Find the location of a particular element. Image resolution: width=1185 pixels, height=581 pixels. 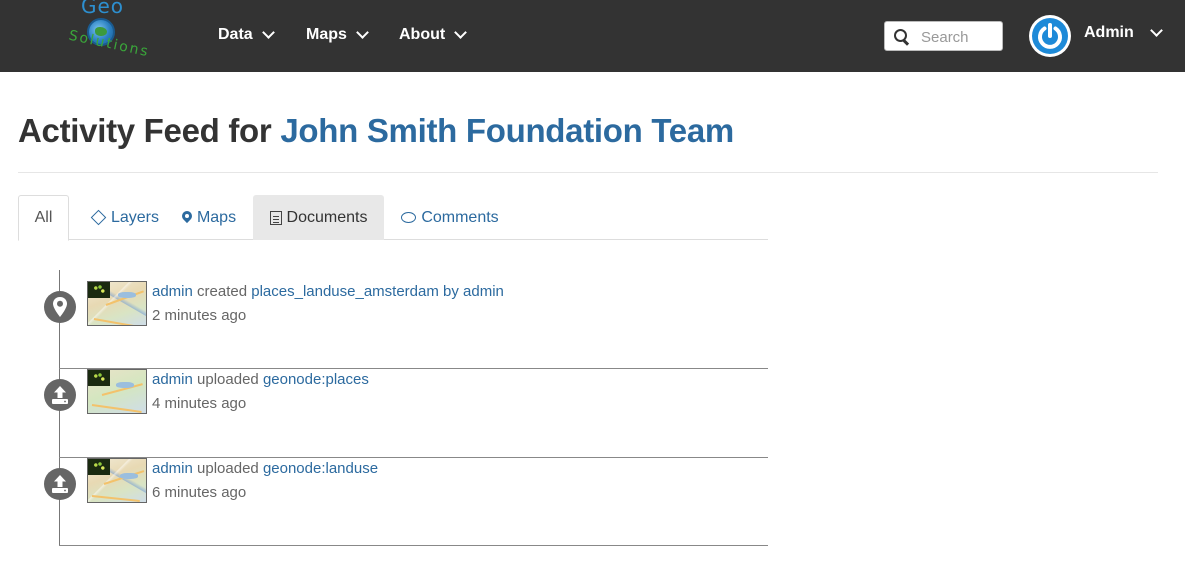

tab-maps: Maps is located at coordinates (209, 217).